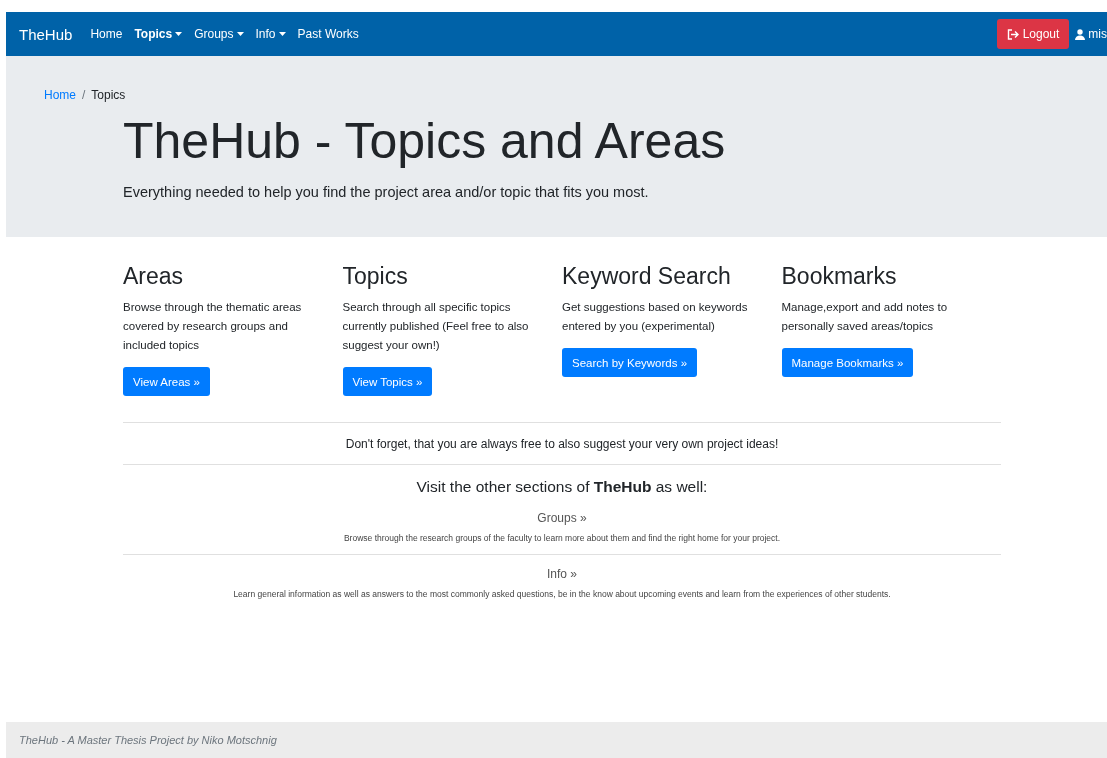 This screenshot has width=1107, height=758. What do you see at coordinates (166, 381) in the screenshot?
I see `card-button: View Areas »` at bounding box center [166, 381].